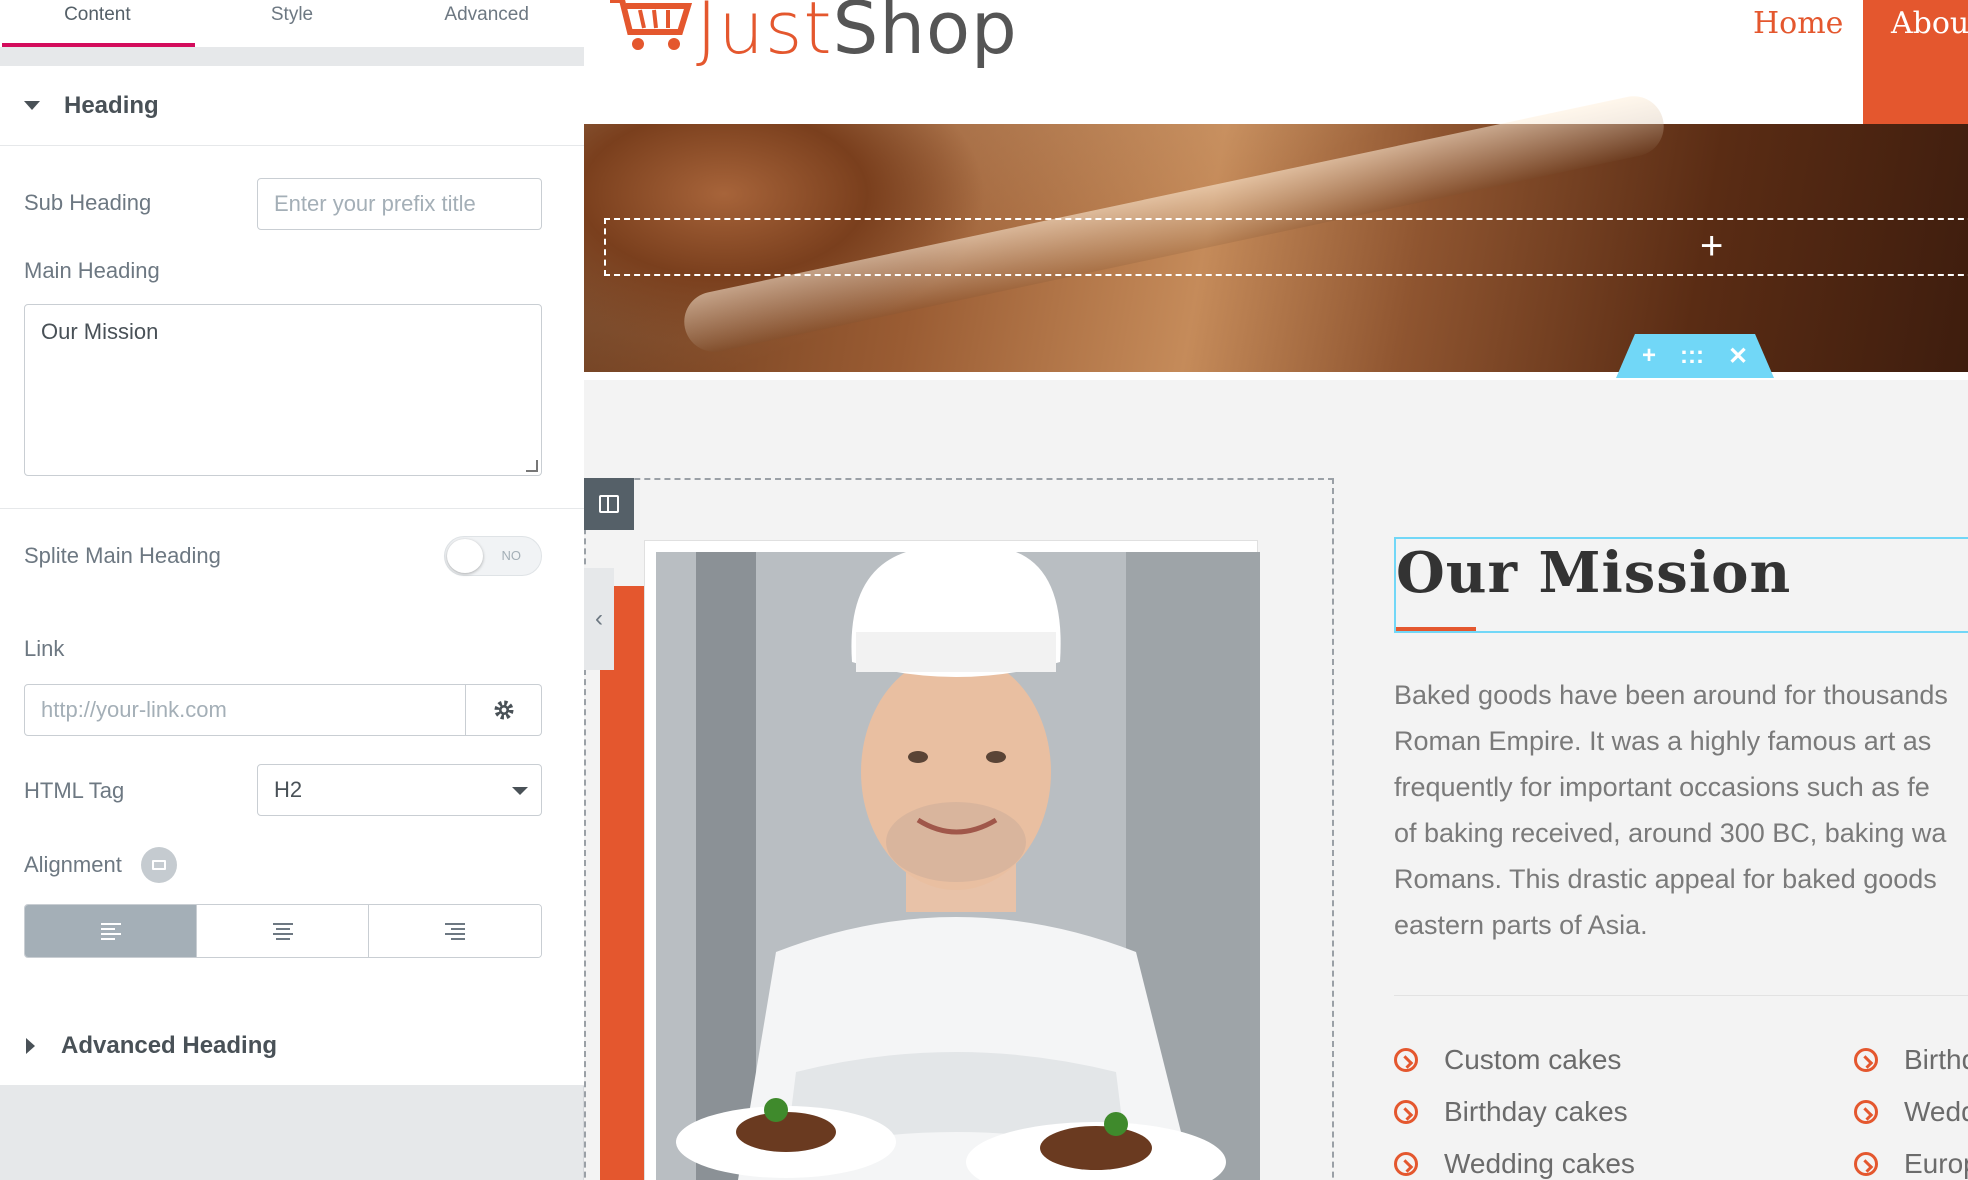 The image size is (1968, 1180). I want to click on content-divider, so click(1681, 995).